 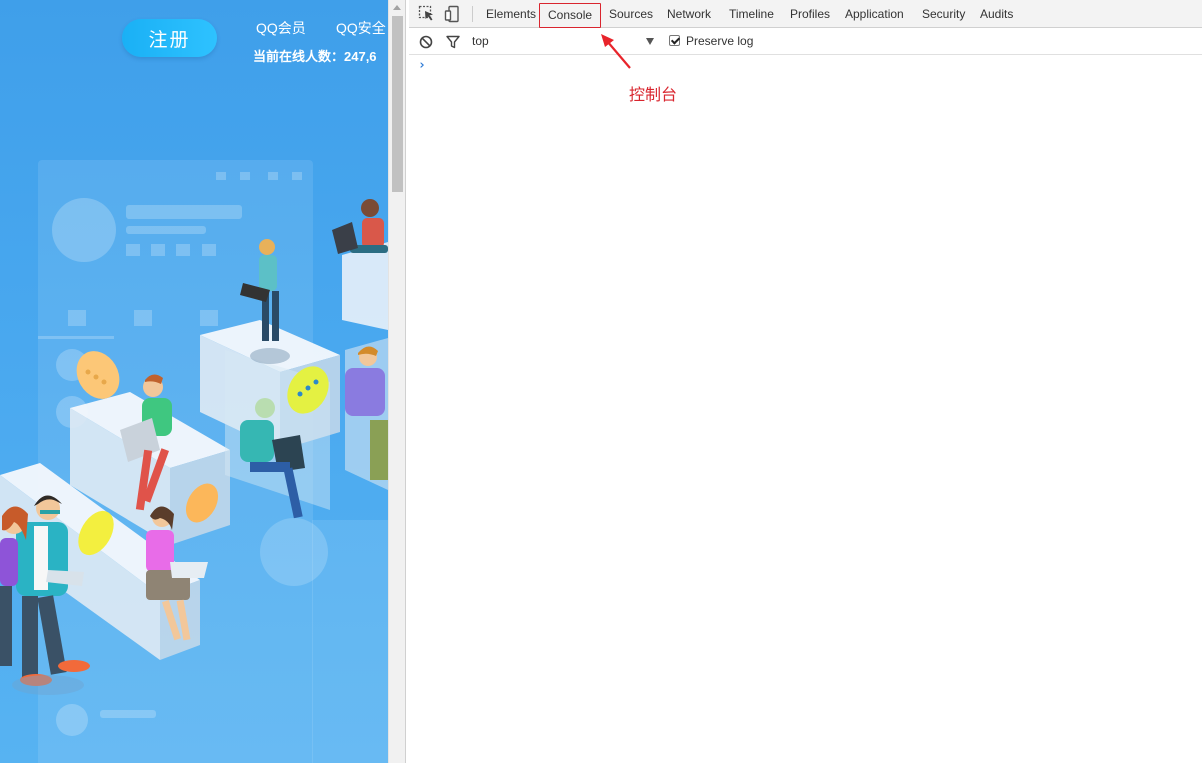 I want to click on scroll-up-icon, so click(x=397, y=7).